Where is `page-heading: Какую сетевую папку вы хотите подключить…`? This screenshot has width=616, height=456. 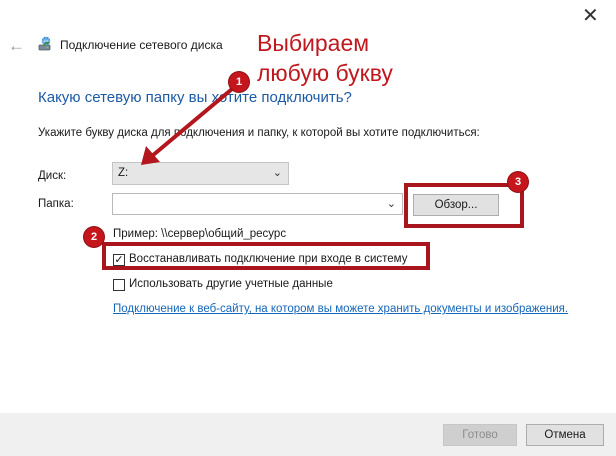 page-heading: Какую сетевую папку вы хотите подключить… is located at coordinates (195, 97).